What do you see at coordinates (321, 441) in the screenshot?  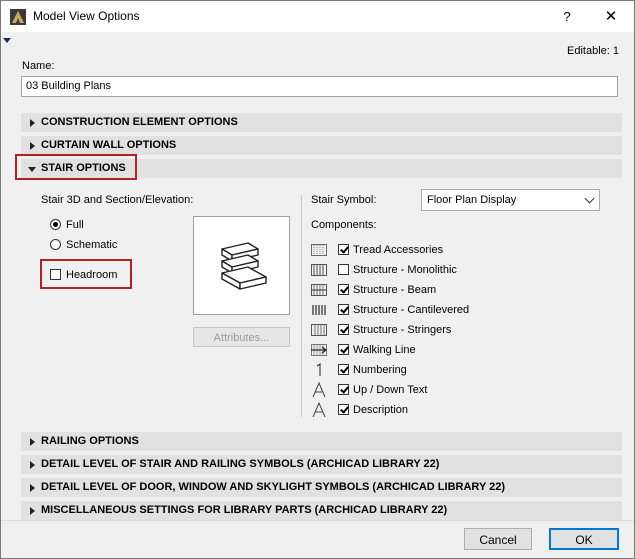 I see `section-railing-options: RAILING OPTIONS` at bounding box center [321, 441].